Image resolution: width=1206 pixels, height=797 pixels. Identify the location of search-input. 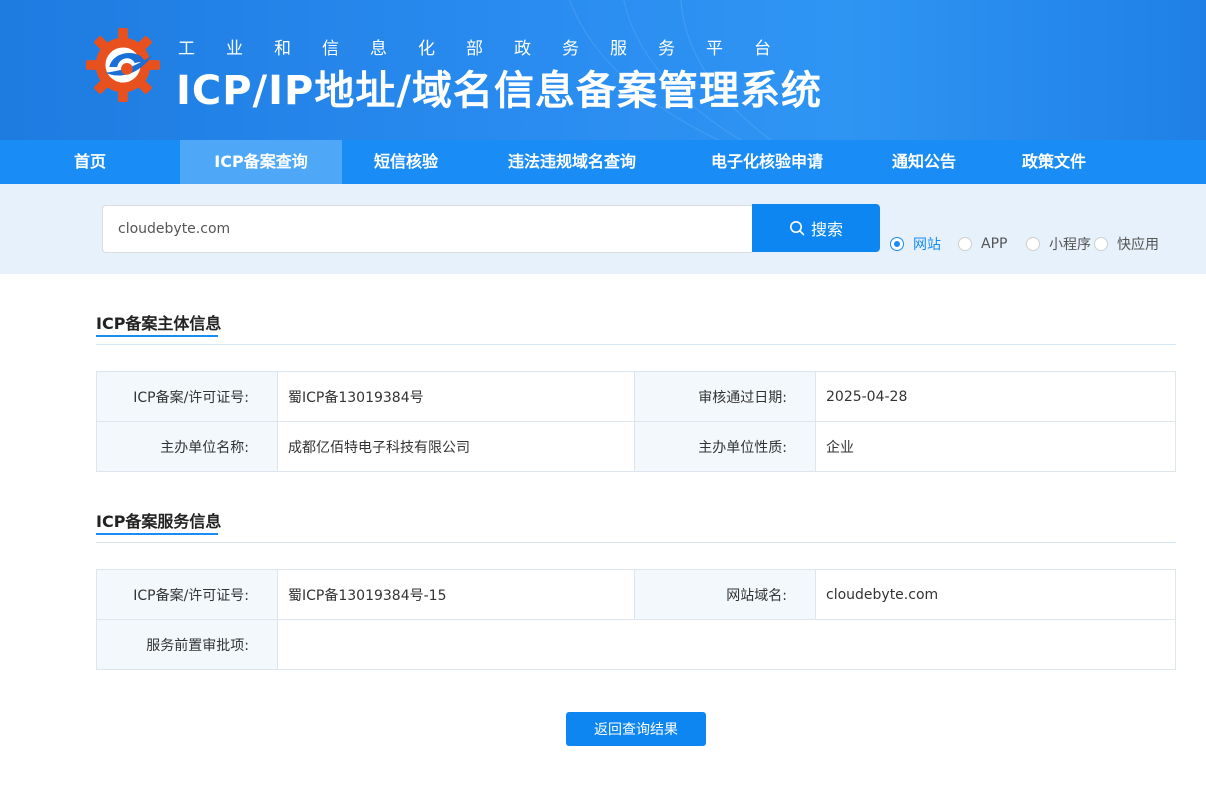
(427, 229).